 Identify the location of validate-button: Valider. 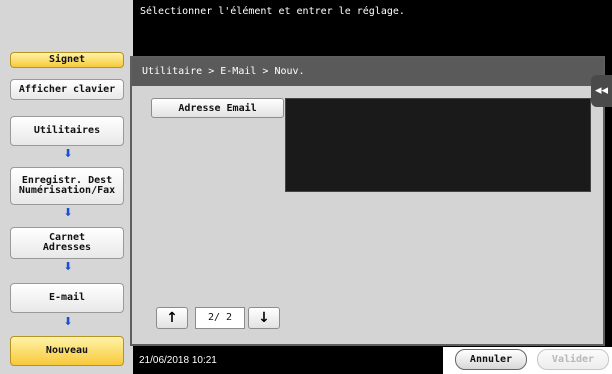
(573, 359).